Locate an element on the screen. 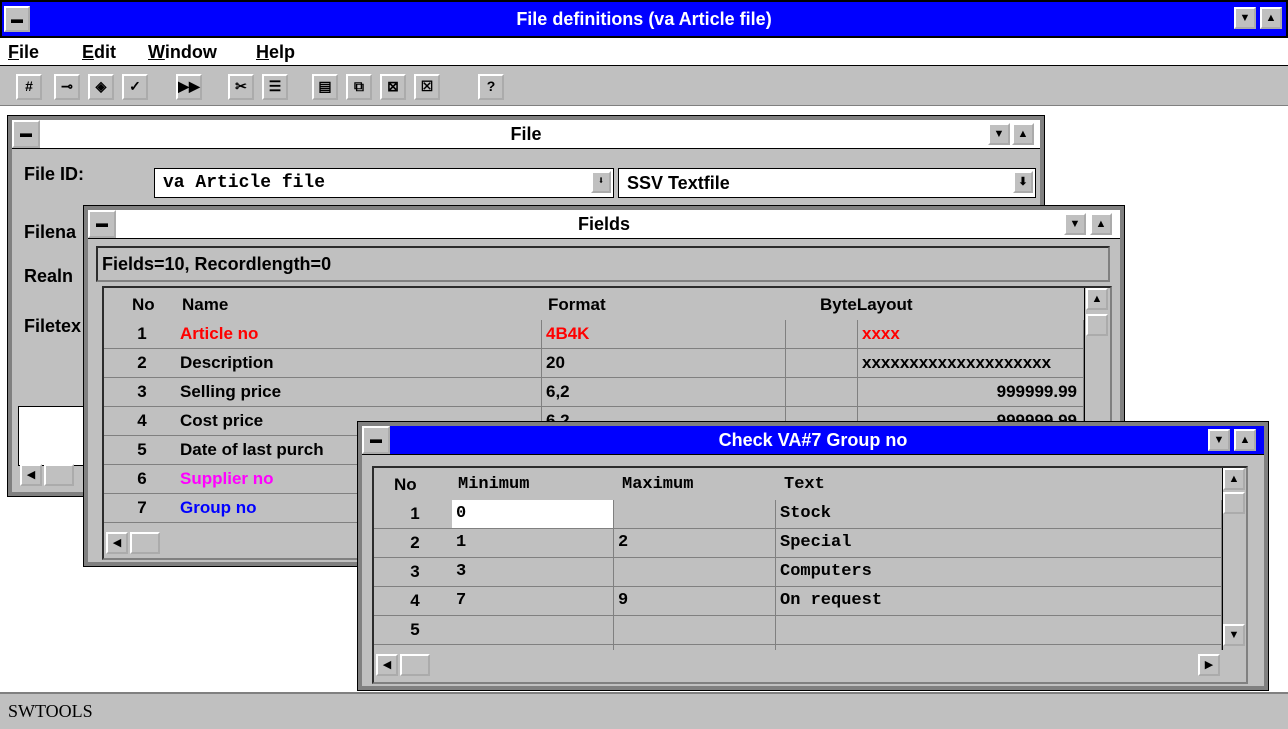  menu-edit: Edit is located at coordinates (99, 52).